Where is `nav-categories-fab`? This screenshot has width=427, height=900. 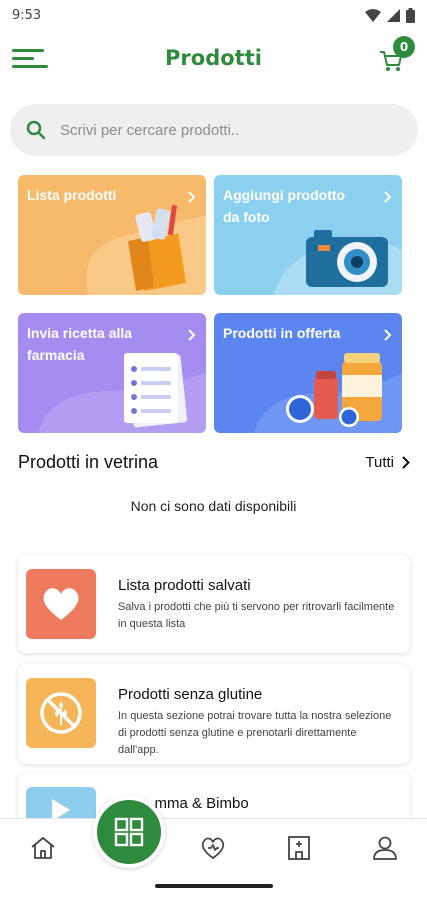 nav-categories-fab is located at coordinates (129, 832).